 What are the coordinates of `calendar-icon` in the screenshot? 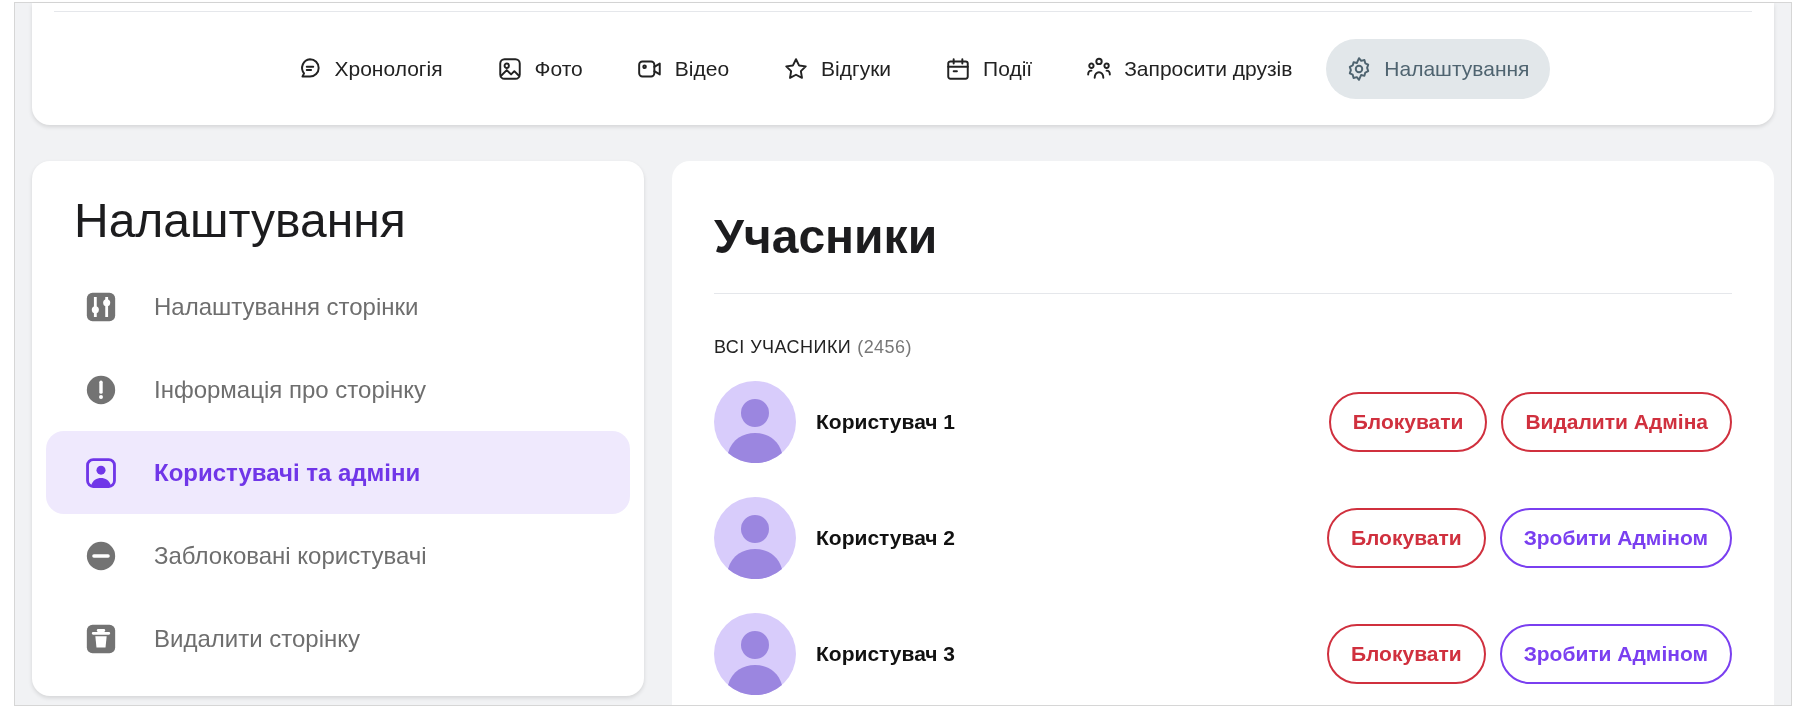 It's located at (958, 68).